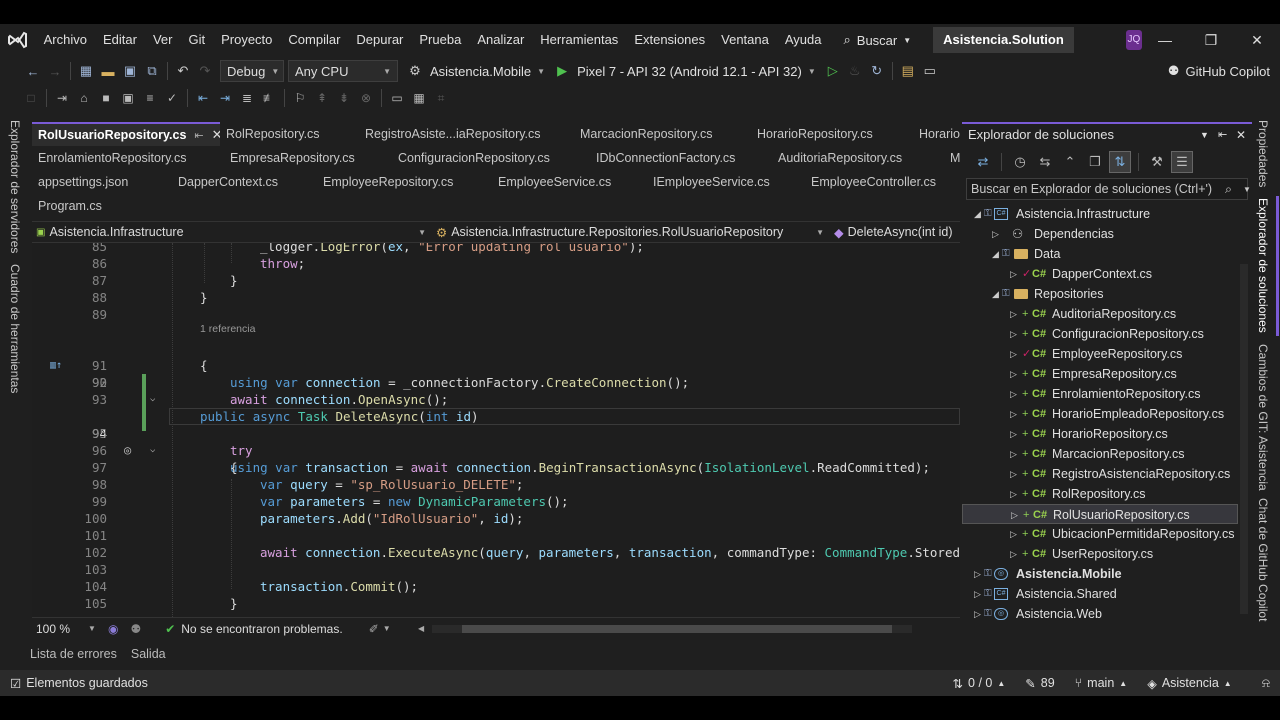 This screenshot has width=1280, height=720. I want to click on collapse-icon: ⌵, so click(152, 450).